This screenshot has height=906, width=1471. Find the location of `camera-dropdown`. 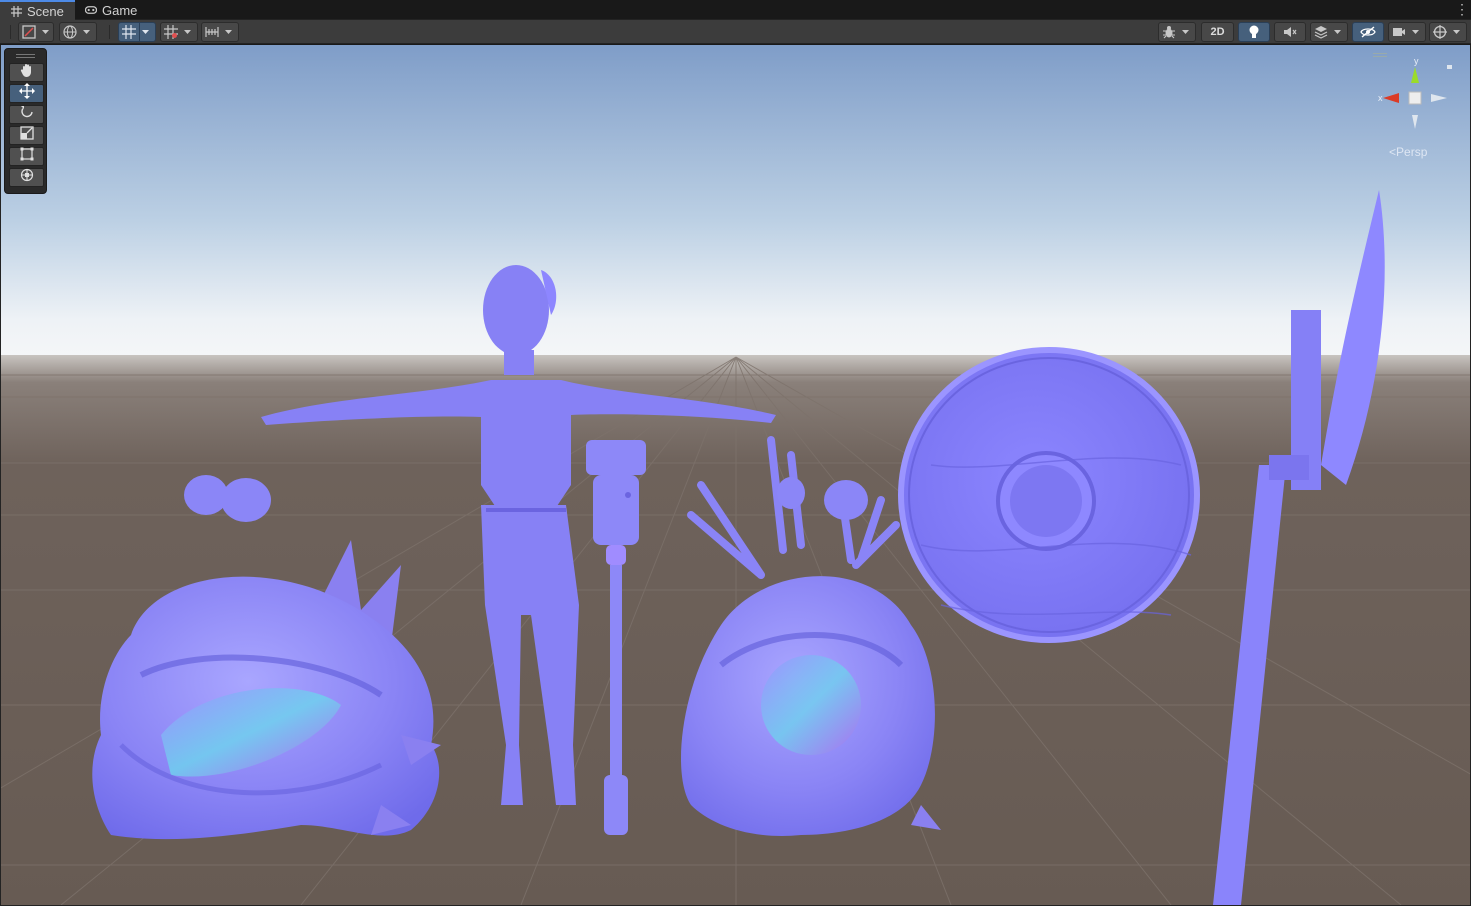

camera-dropdown is located at coordinates (1407, 32).